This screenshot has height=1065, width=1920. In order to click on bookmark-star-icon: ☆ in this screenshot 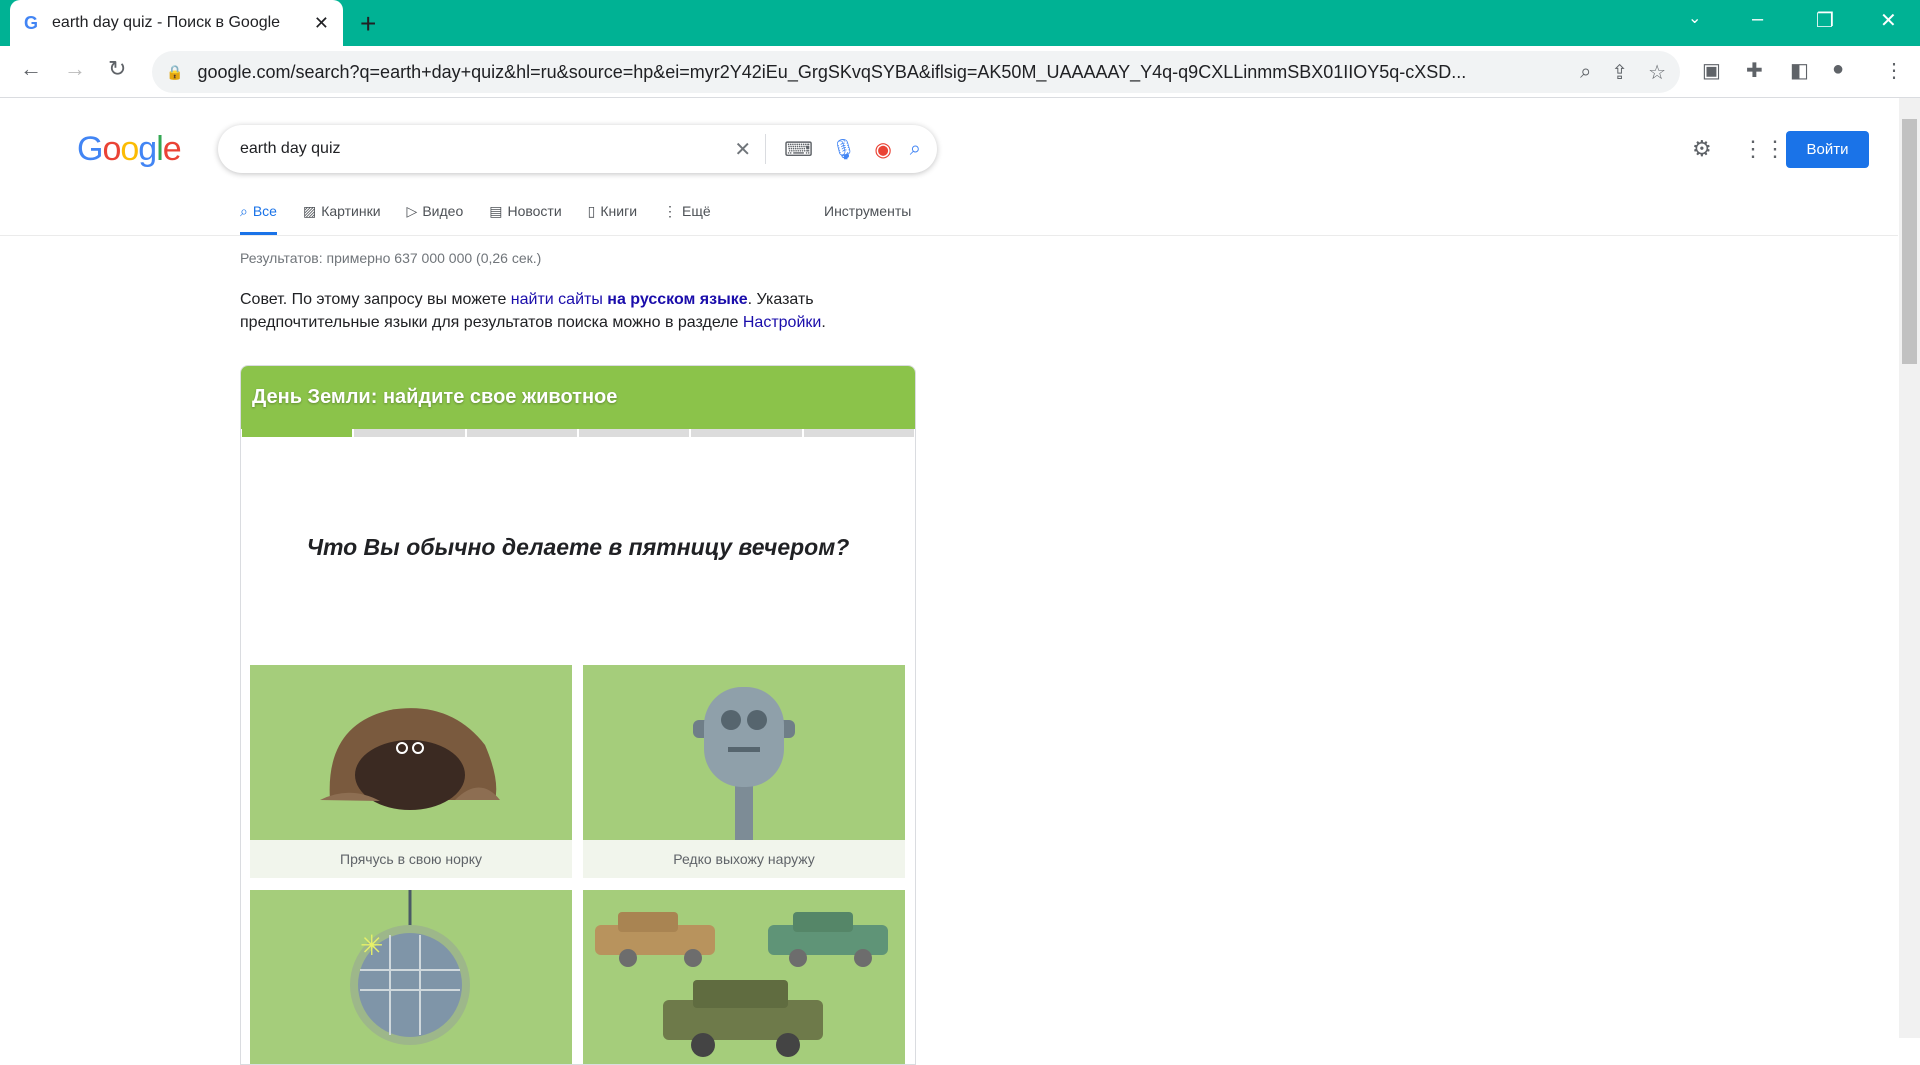, I will do `click(1657, 72)`.